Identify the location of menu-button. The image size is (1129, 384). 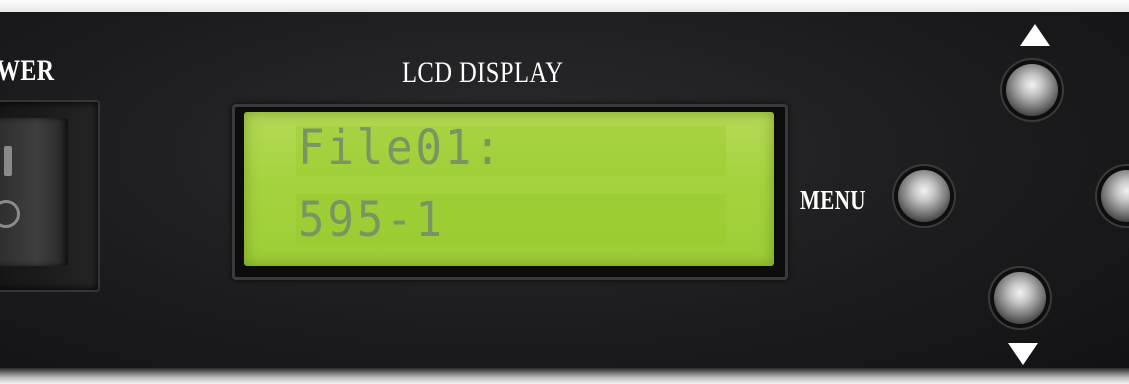
(924, 196).